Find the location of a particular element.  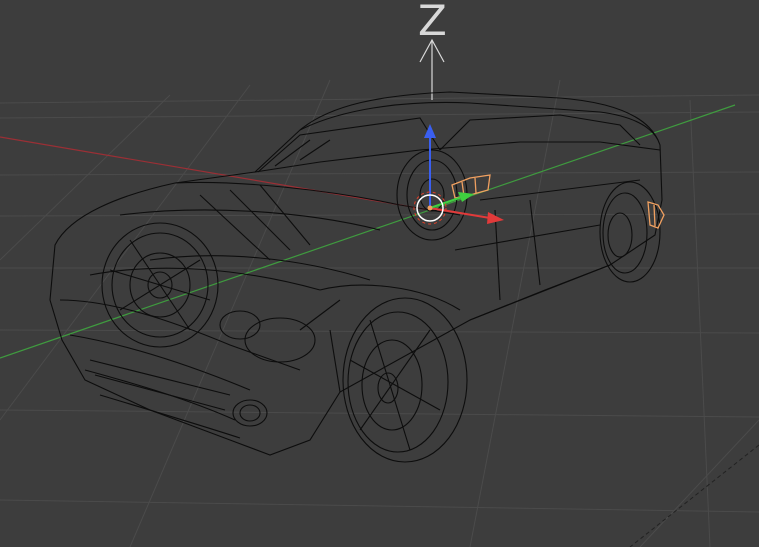

gizmo-z-arrowhead is located at coordinates (430, 131).